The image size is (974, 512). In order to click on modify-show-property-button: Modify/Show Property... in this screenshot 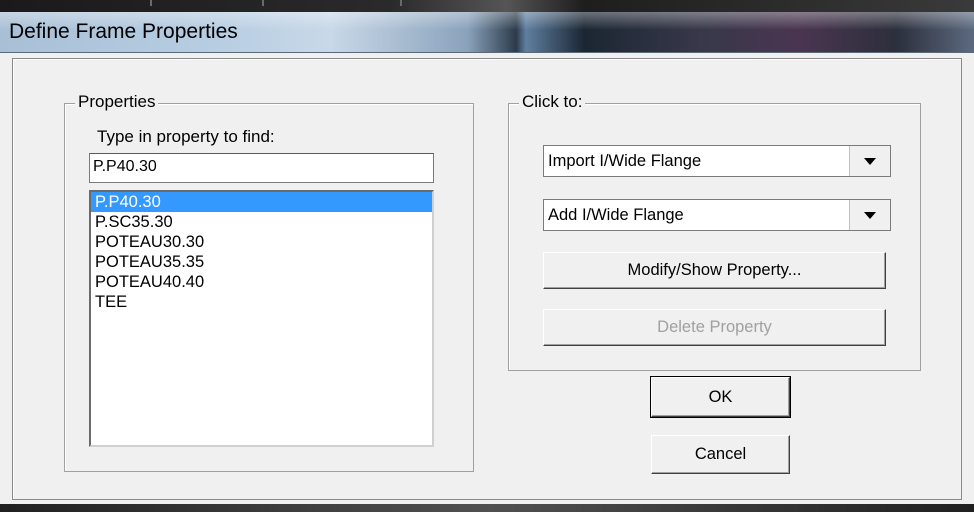, I will do `click(714, 270)`.